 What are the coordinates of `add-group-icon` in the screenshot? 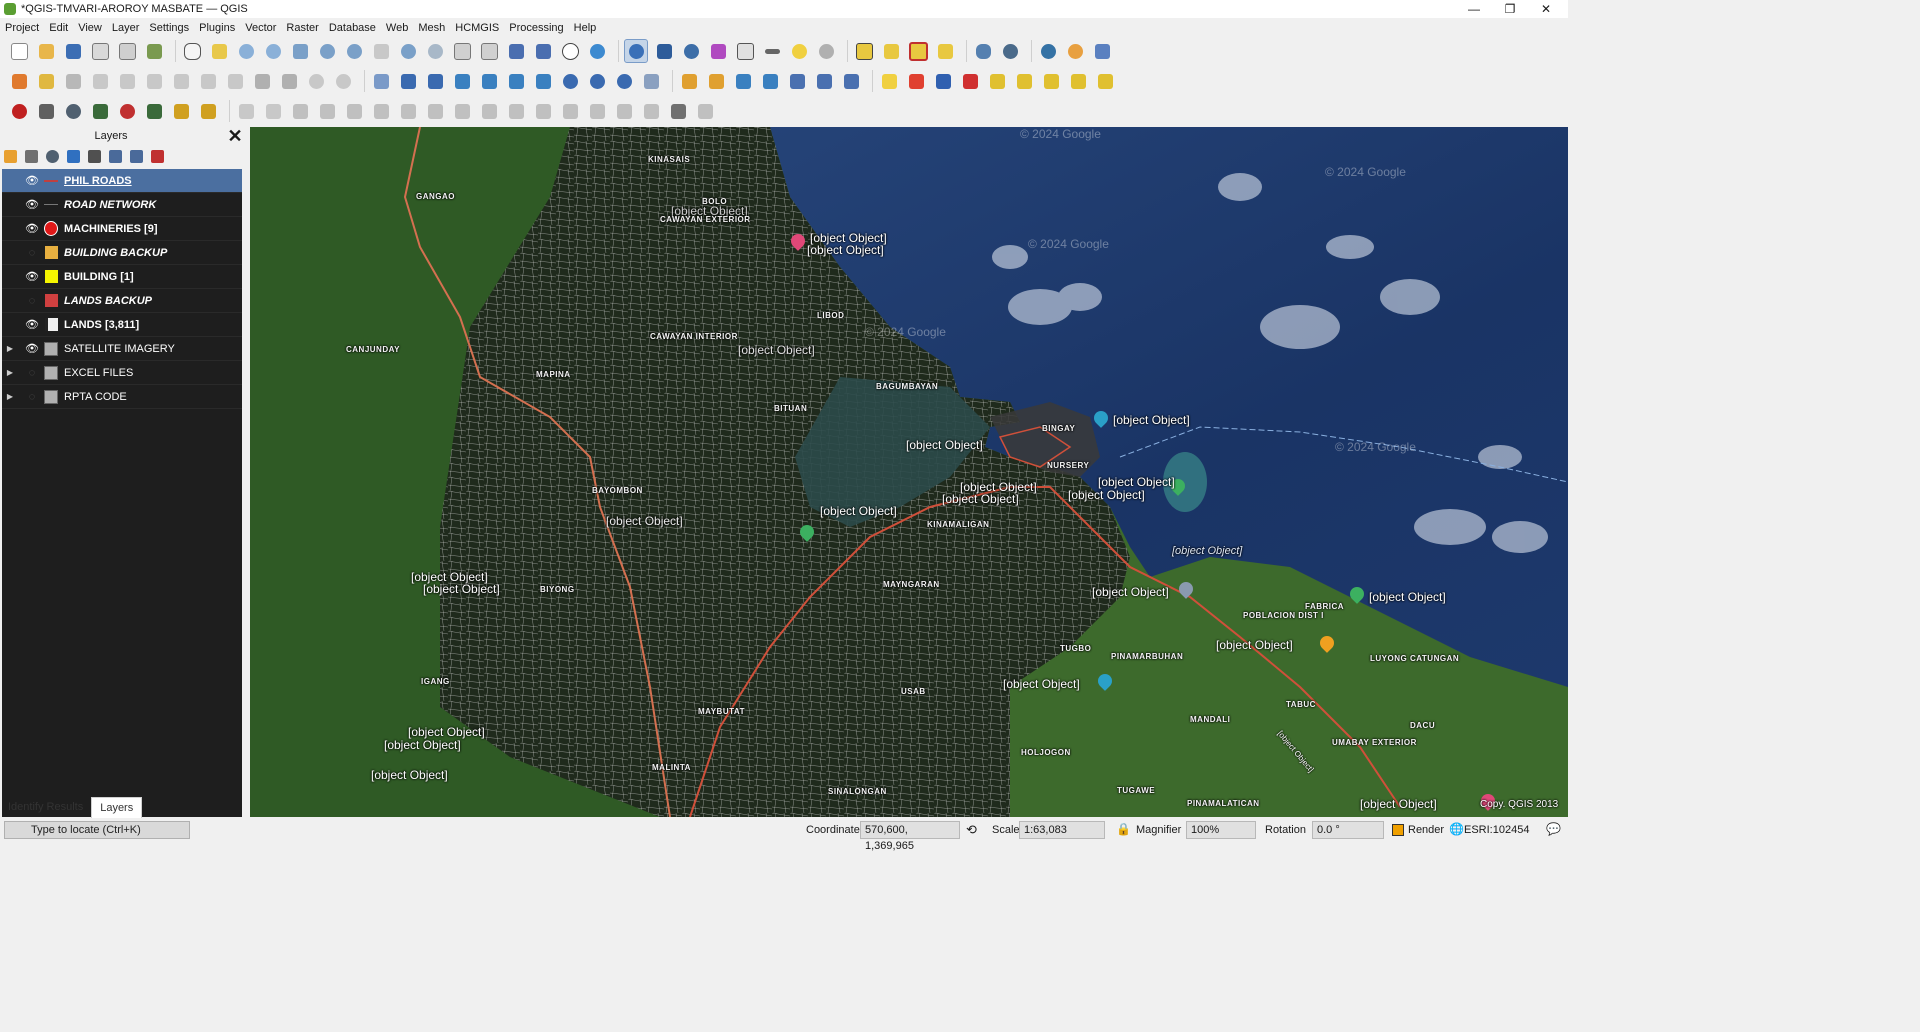 It's located at (31, 156).